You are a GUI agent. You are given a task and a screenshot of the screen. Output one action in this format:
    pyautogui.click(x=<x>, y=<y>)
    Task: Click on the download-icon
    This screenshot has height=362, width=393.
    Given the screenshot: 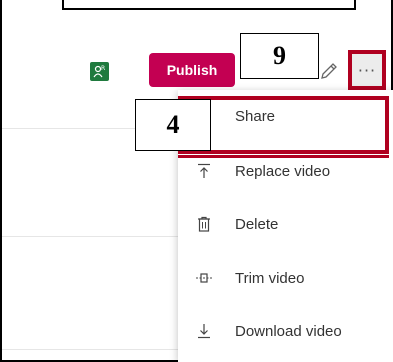 What is the action you would take?
    pyautogui.click(x=204, y=331)
    